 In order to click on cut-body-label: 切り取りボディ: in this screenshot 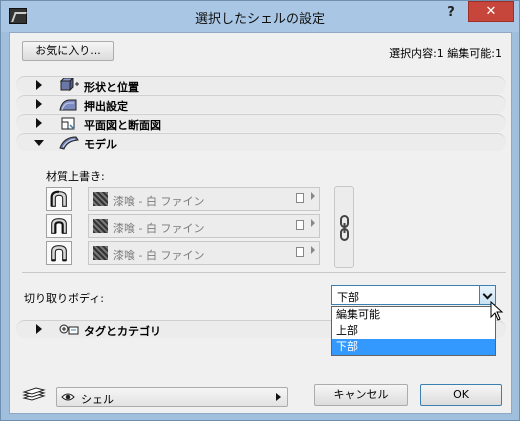, I will do `click(64, 298)`.